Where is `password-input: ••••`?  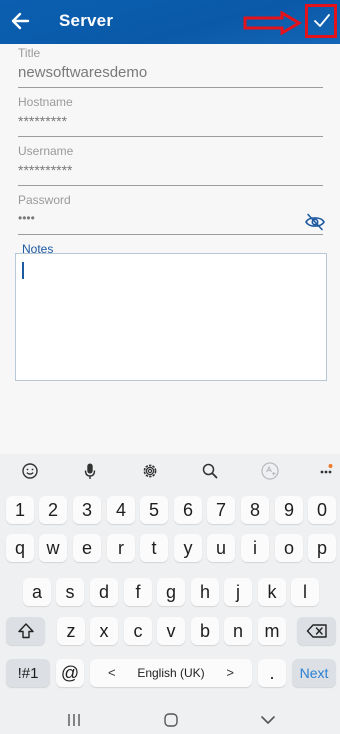
password-input: •••• is located at coordinates (170, 220).